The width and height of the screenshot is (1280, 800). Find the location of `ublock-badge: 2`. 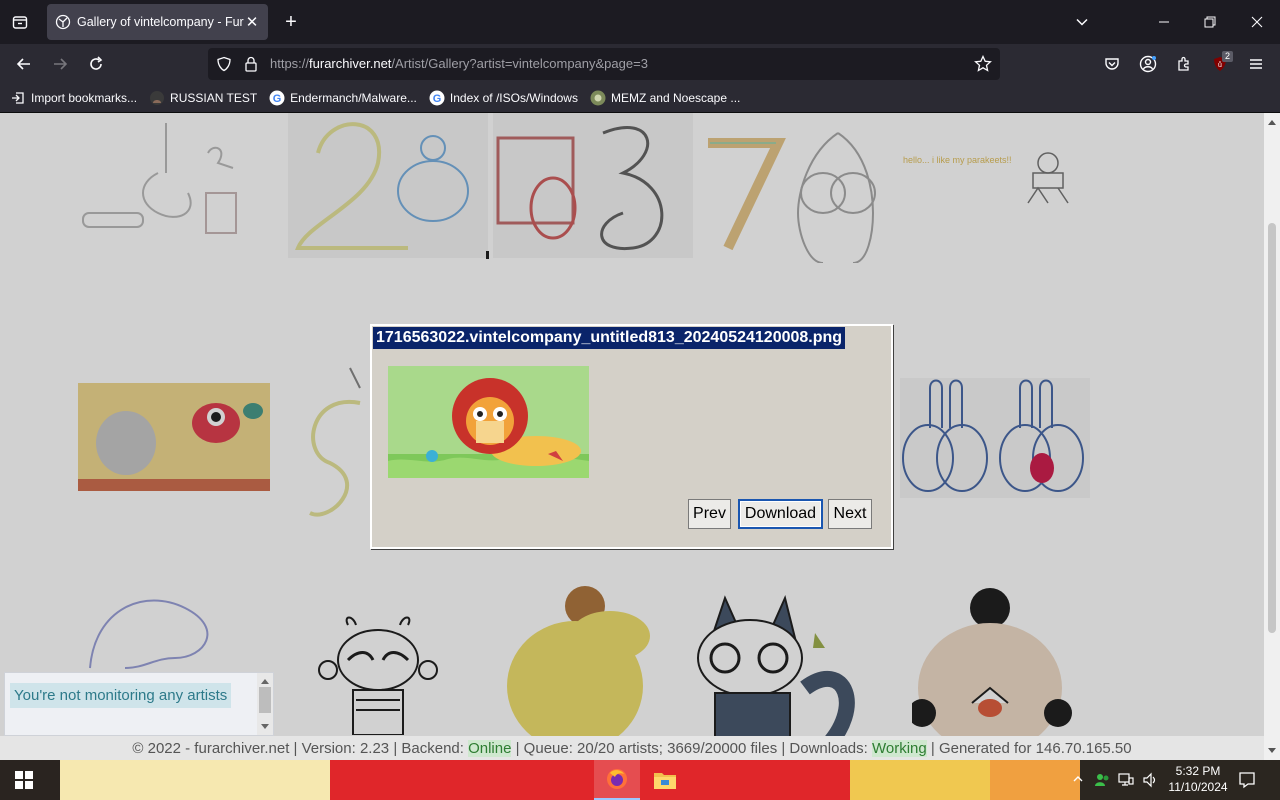

ublock-badge: 2 is located at coordinates (1228, 56).